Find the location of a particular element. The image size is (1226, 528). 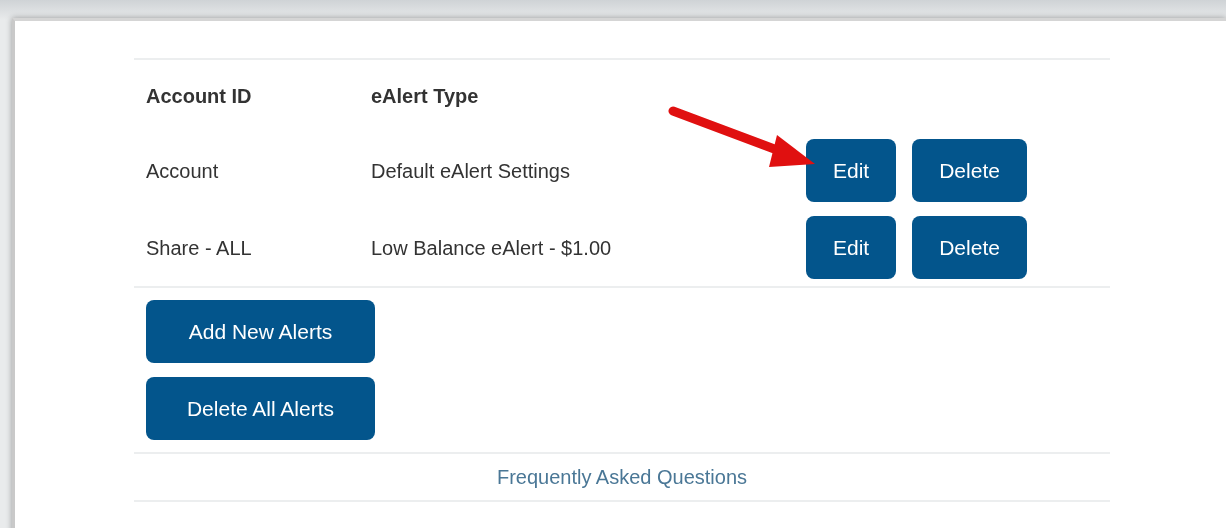

column-header: eAlert Type is located at coordinates (425, 96).